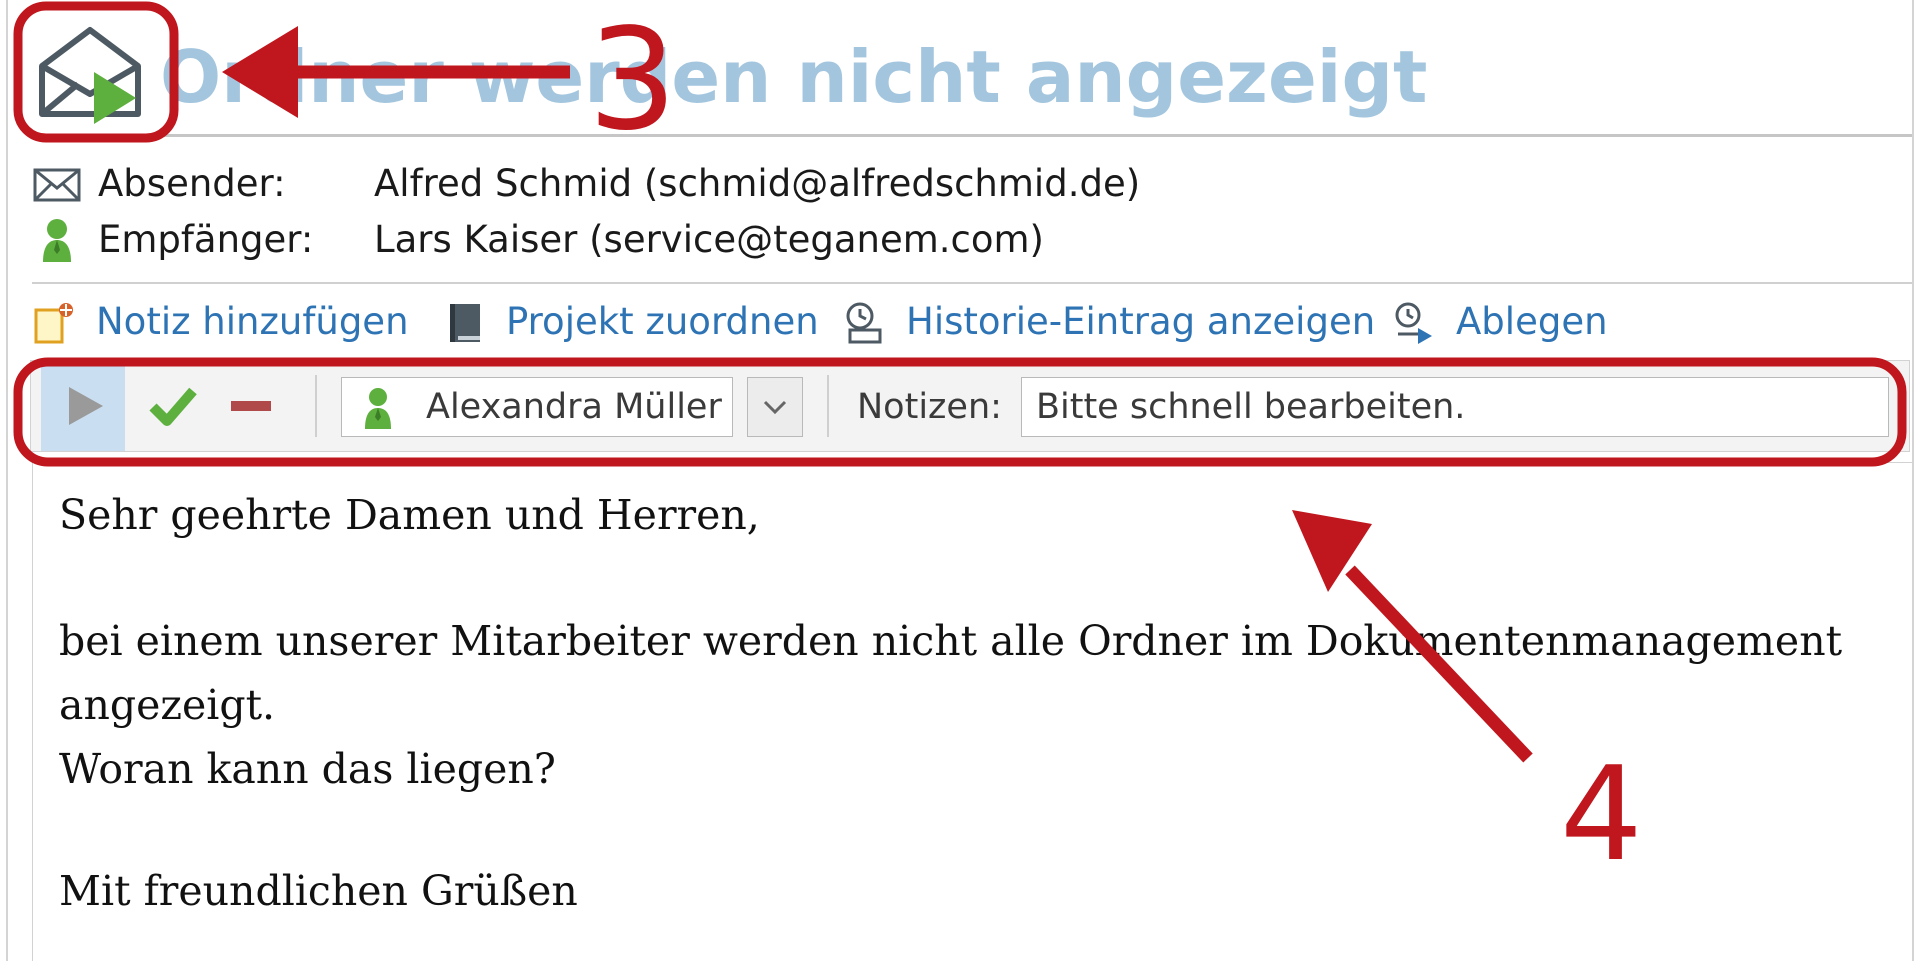 The width and height of the screenshot is (1920, 961). Describe the element at coordinates (972, 283) in the screenshot. I see `header-divider` at that location.